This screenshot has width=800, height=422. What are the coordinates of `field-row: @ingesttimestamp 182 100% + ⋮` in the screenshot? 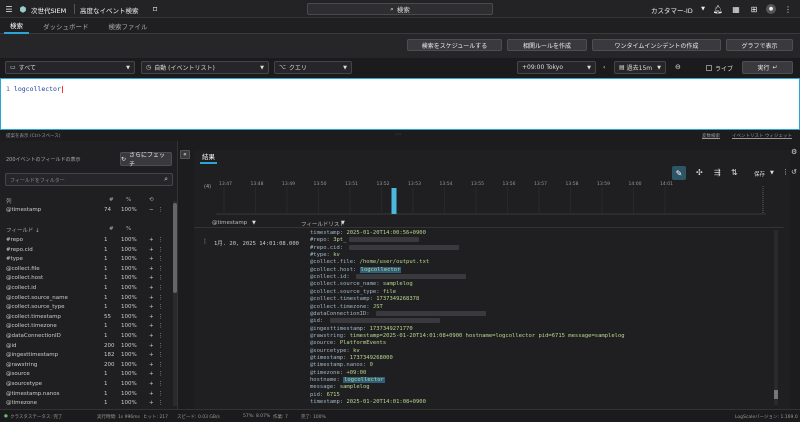 It's located at (88, 356).